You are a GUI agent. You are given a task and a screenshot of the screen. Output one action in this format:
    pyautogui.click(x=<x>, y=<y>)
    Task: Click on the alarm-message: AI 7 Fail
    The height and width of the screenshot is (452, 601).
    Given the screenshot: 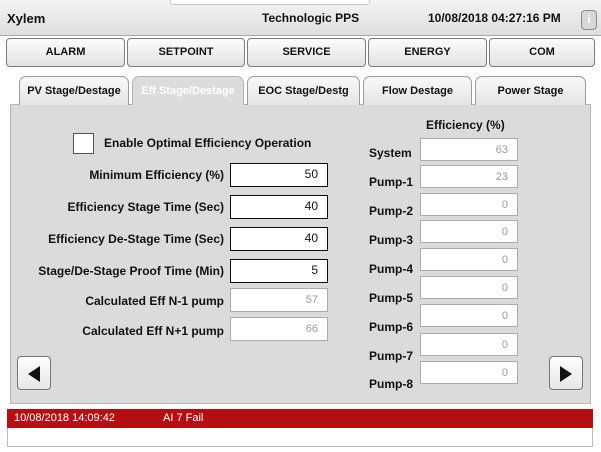 What is the action you would take?
    pyautogui.click(x=183, y=418)
    